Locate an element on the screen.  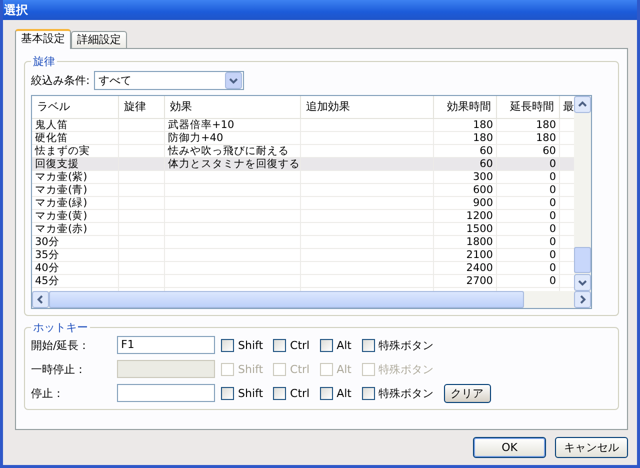
tab: 基本設定 is located at coordinates (43, 39).